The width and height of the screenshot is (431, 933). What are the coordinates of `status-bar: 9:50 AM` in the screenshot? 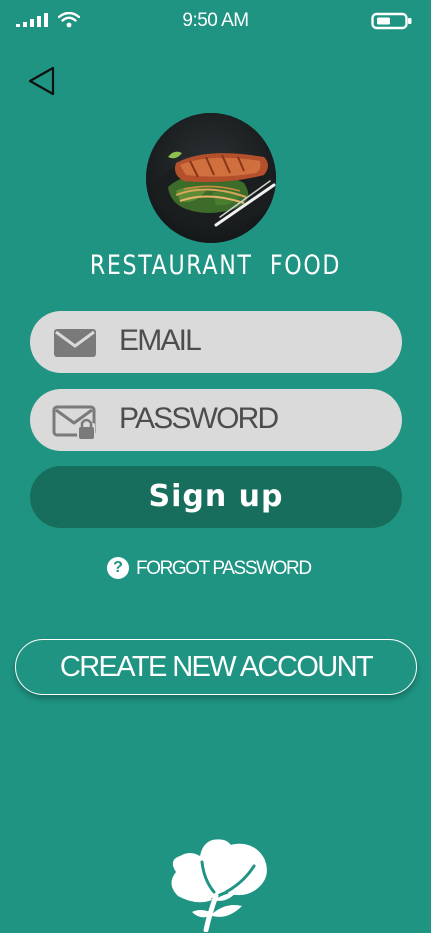 It's located at (215, 22).